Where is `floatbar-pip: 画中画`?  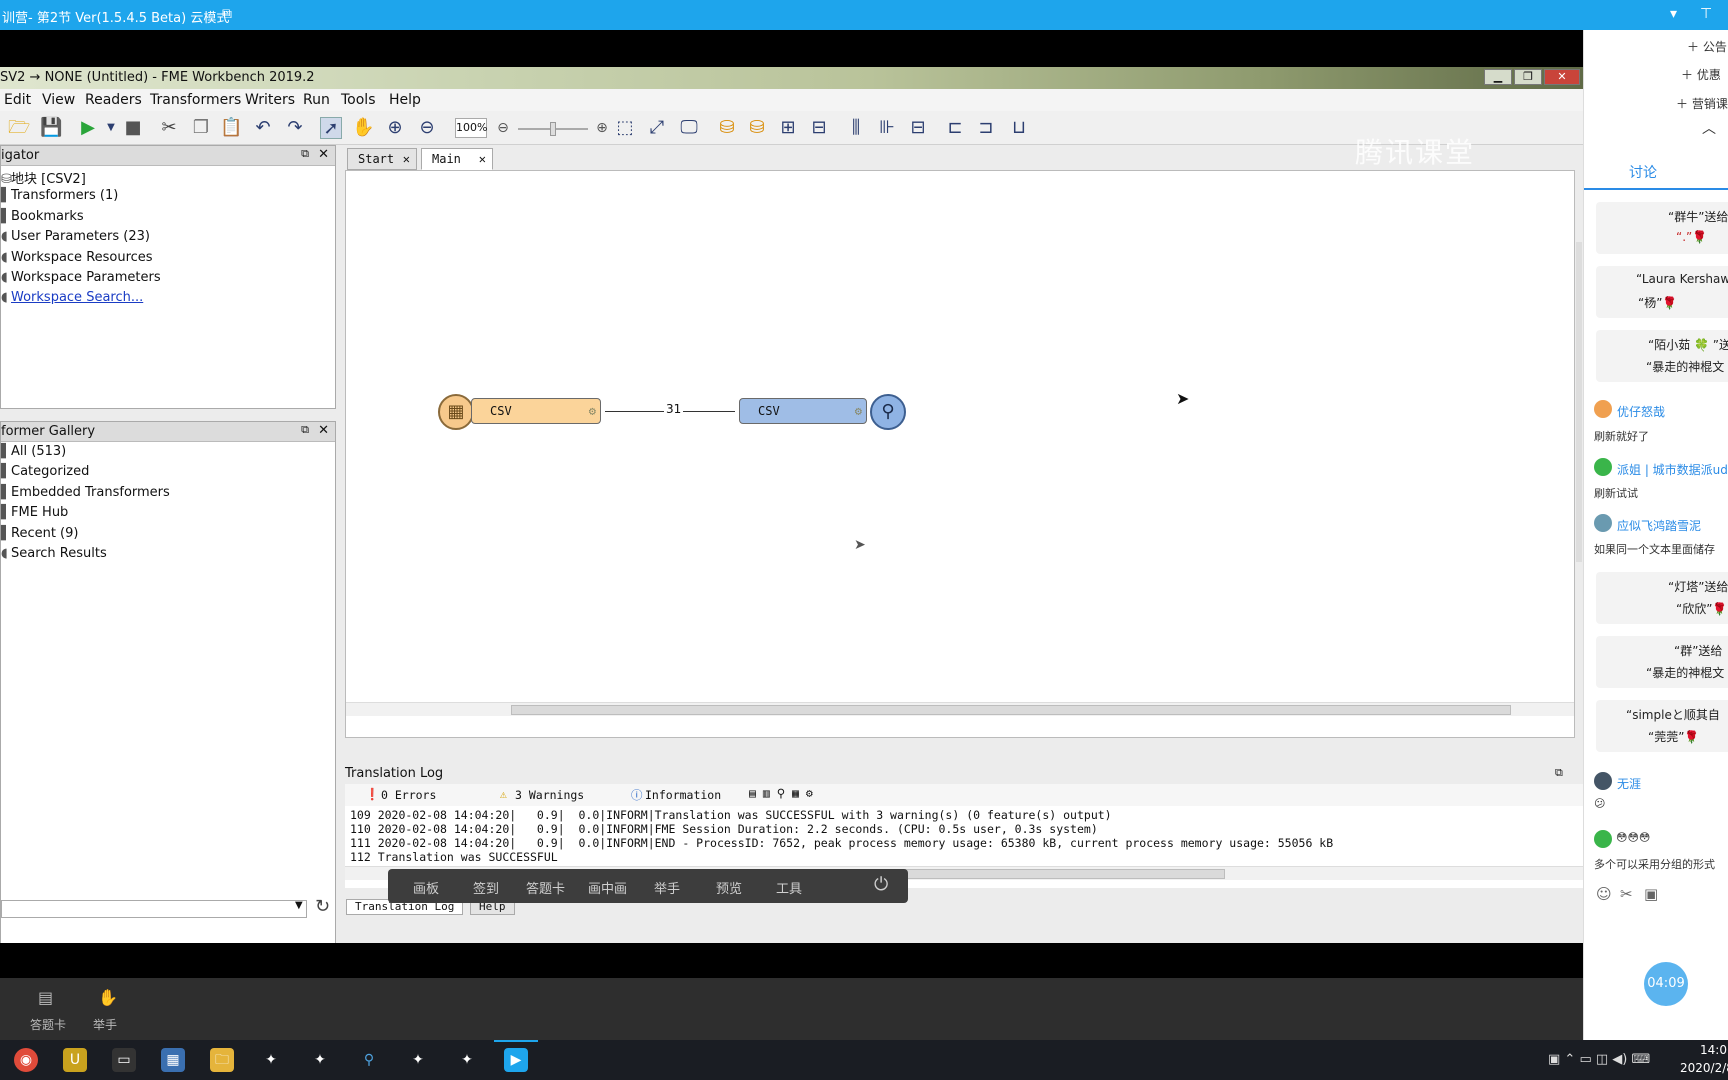 floatbar-pip: 画中画 is located at coordinates (607, 887).